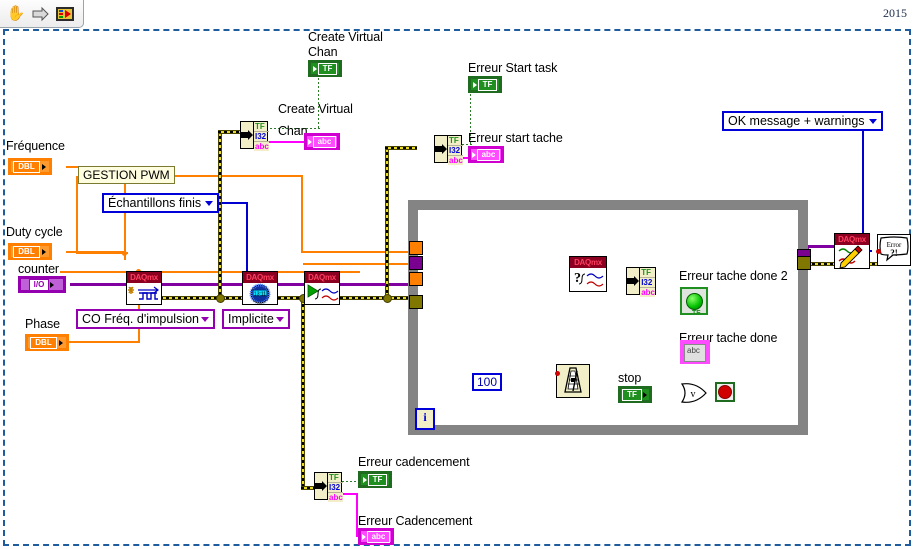  I want to click on wire-echantillons-v, so click(247, 238).